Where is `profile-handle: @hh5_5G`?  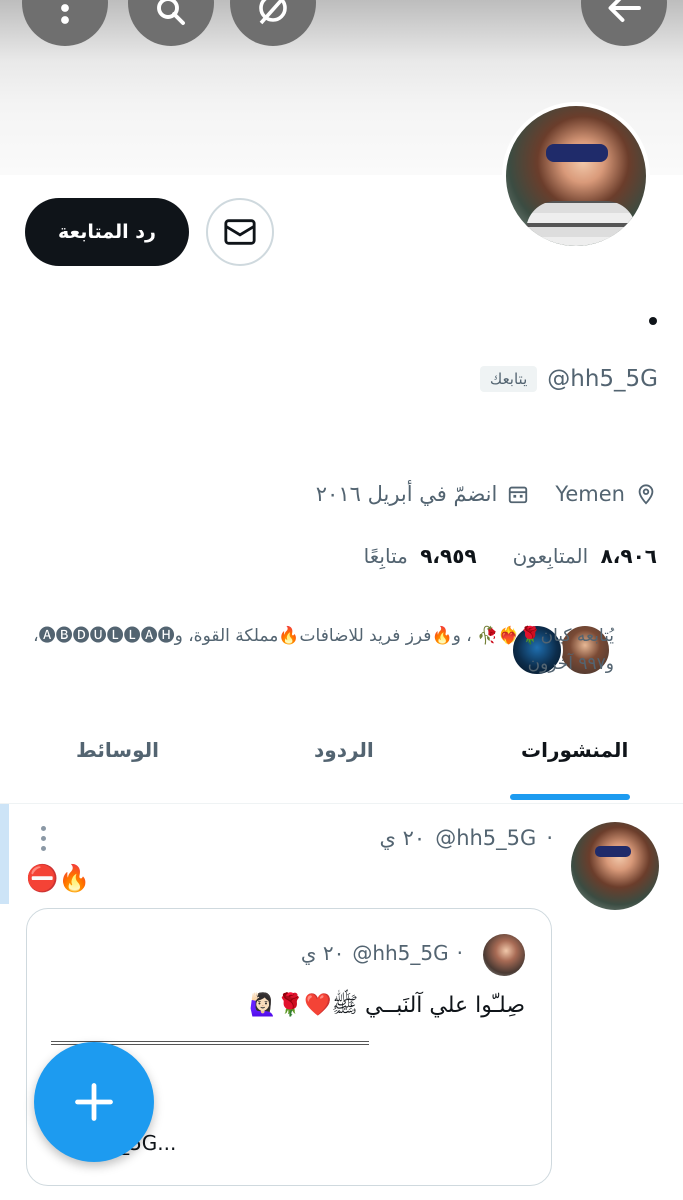
profile-handle: @hh5_5G is located at coordinates (602, 379).